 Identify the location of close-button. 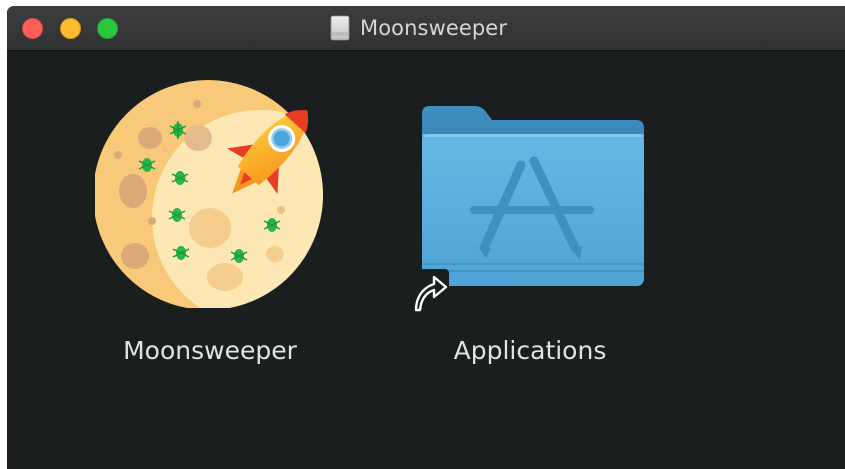
(32, 28).